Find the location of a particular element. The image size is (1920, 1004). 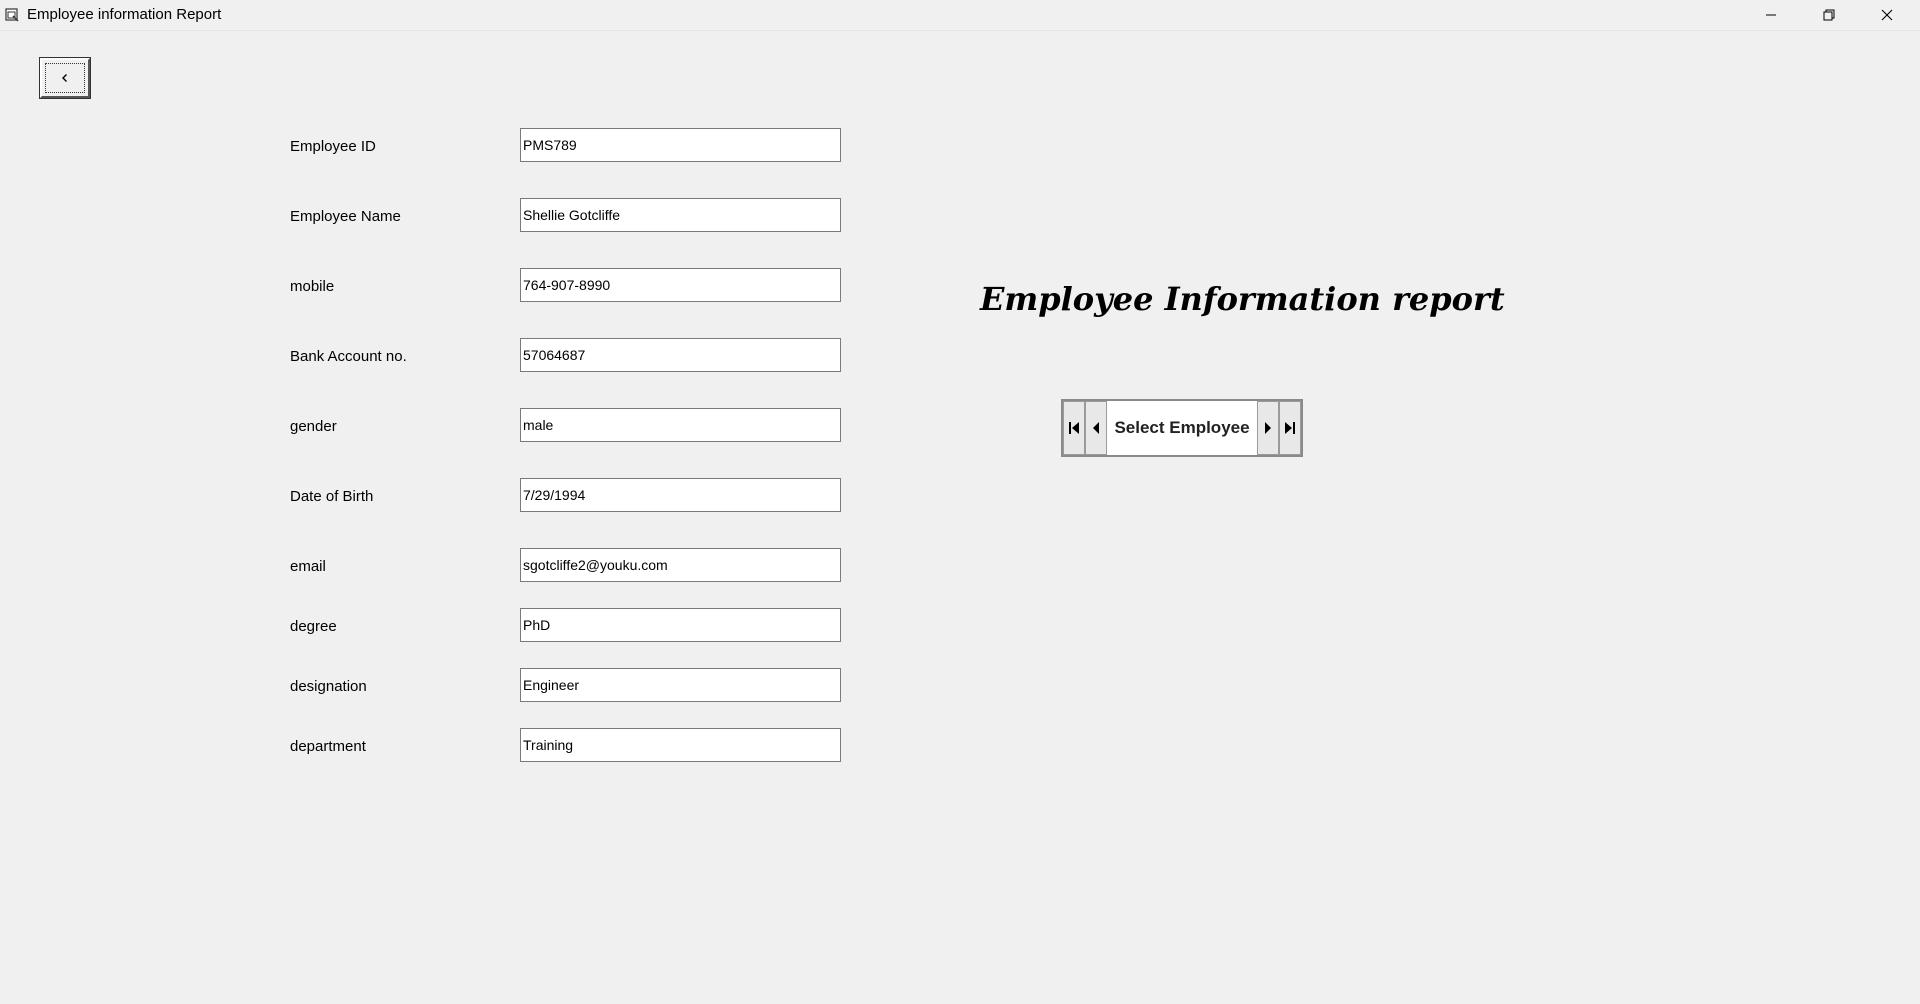

first-record-icon is located at coordinates (1074, 428).